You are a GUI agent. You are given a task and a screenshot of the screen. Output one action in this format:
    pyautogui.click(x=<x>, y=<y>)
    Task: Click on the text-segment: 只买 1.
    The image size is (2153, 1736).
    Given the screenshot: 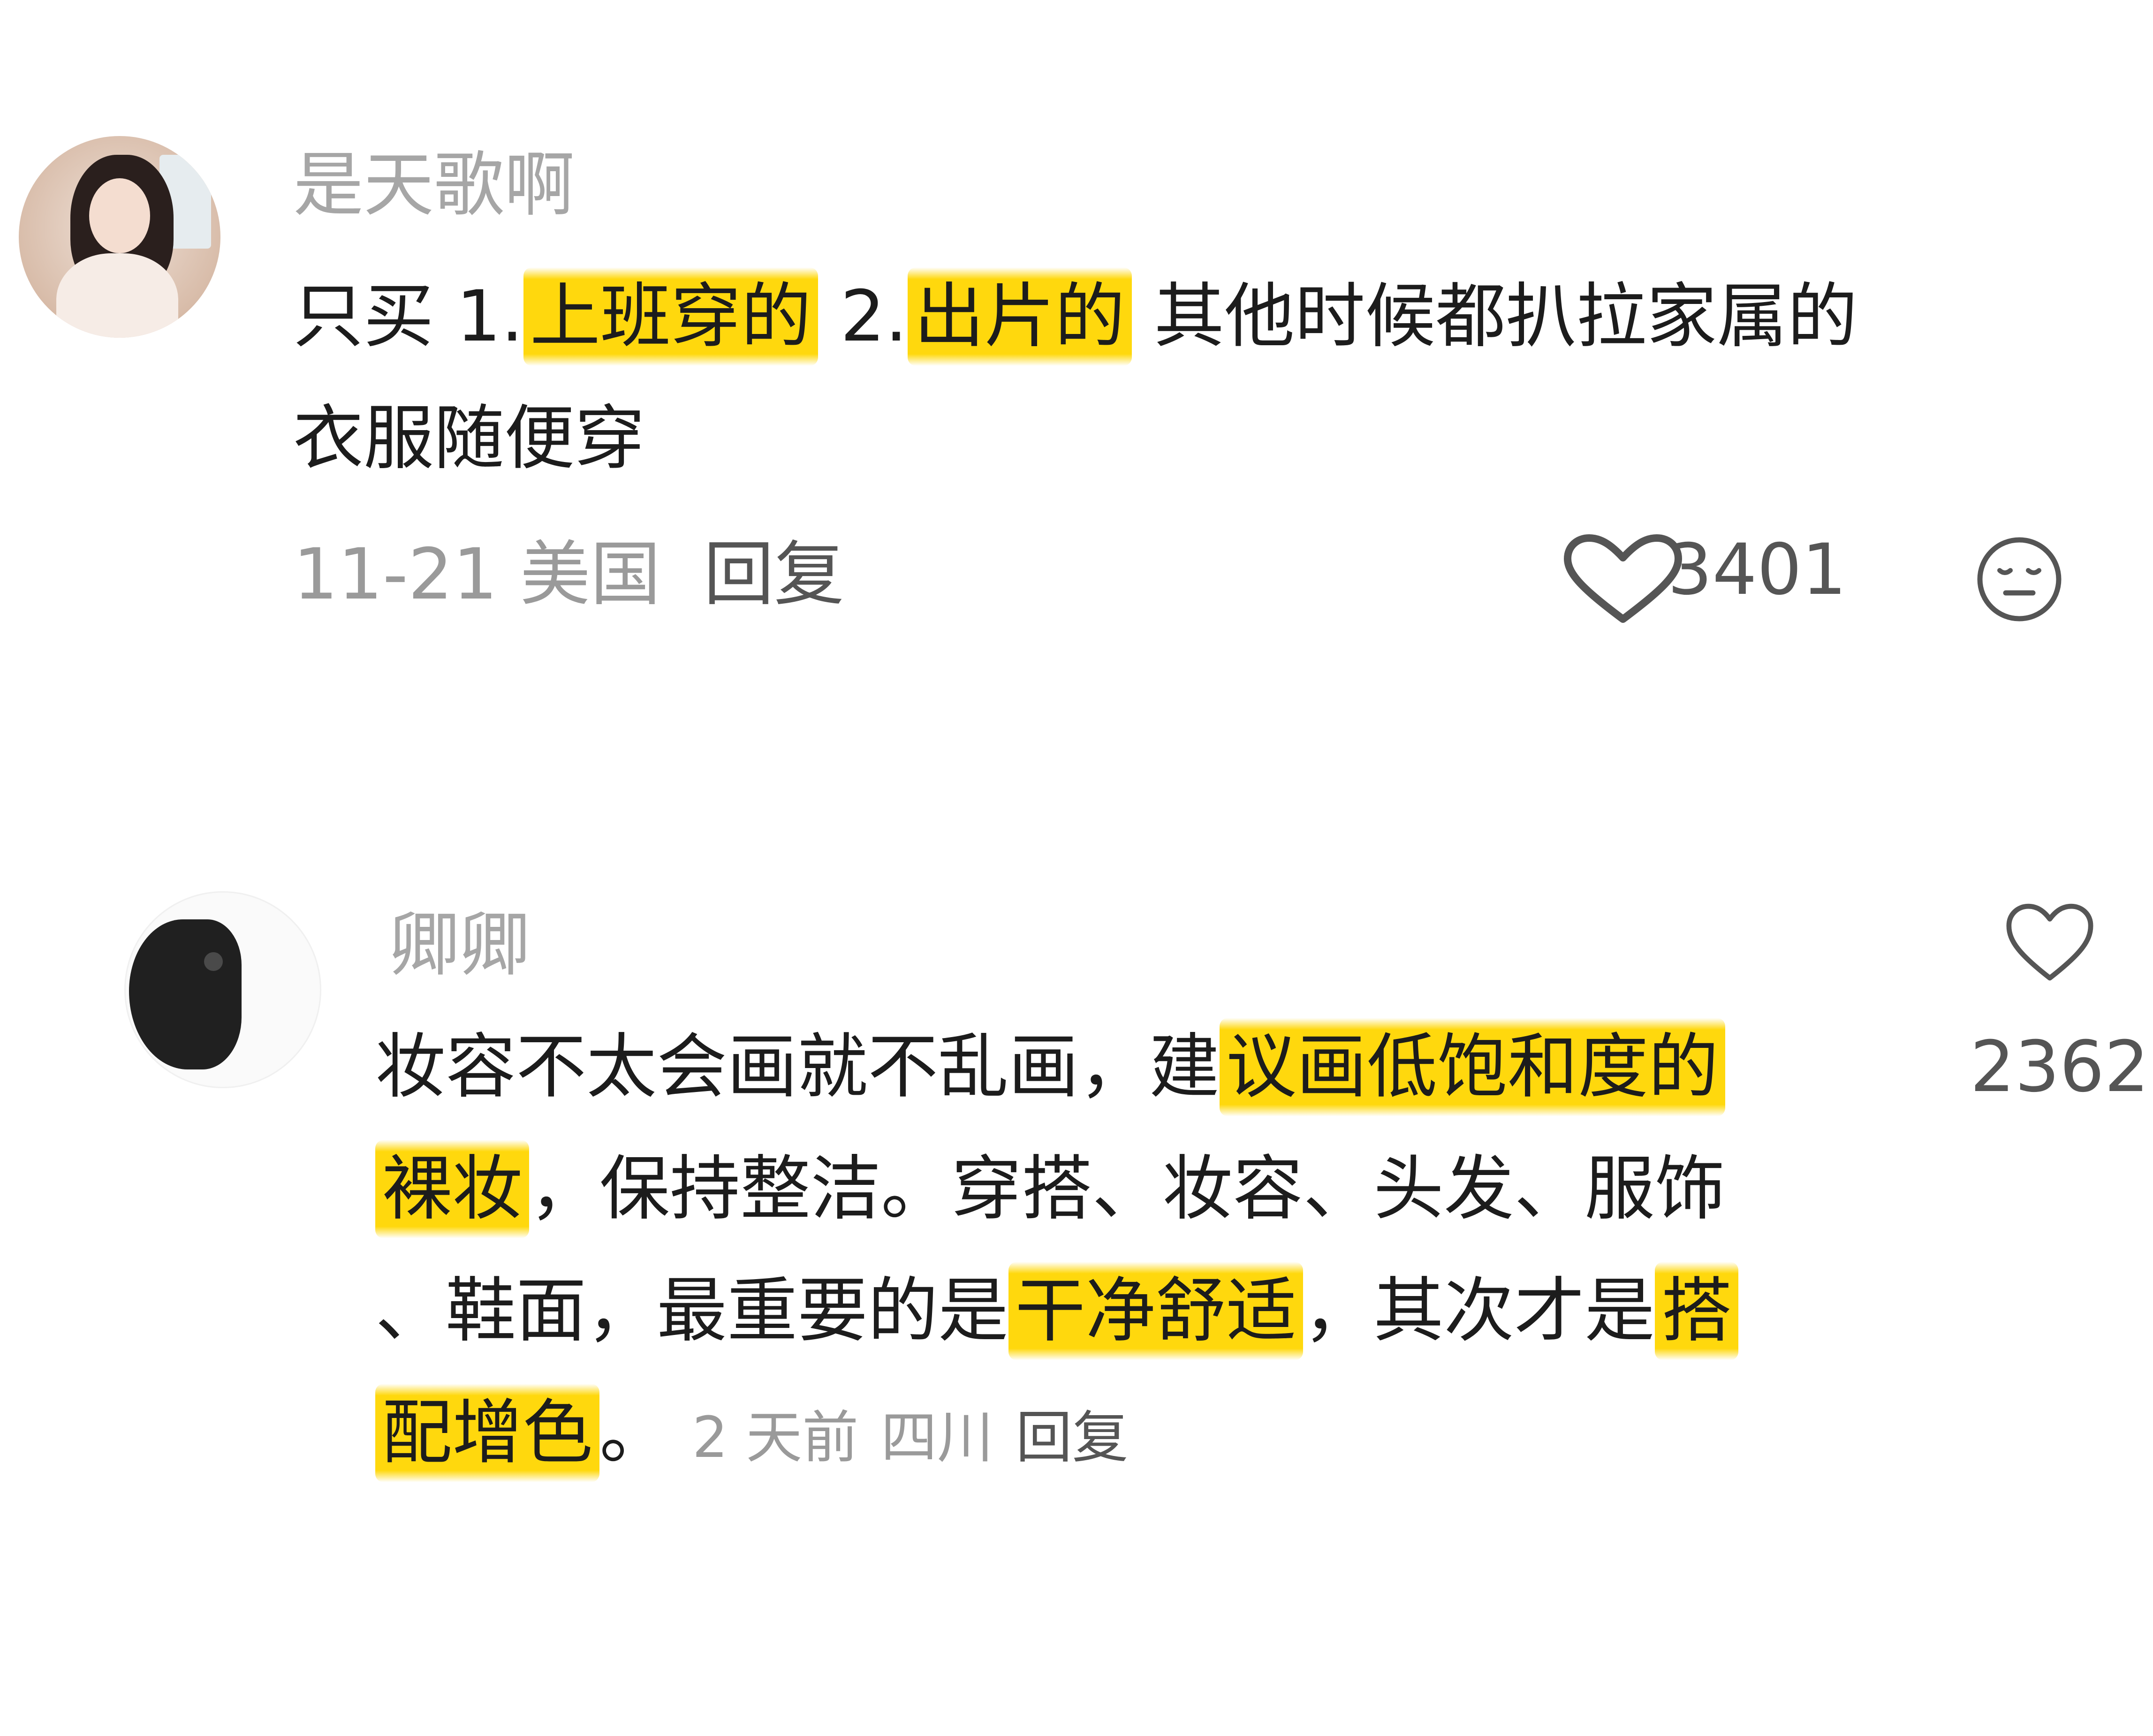 What is the action you would take?
    pyautogui.click(x=408, y=316)
    